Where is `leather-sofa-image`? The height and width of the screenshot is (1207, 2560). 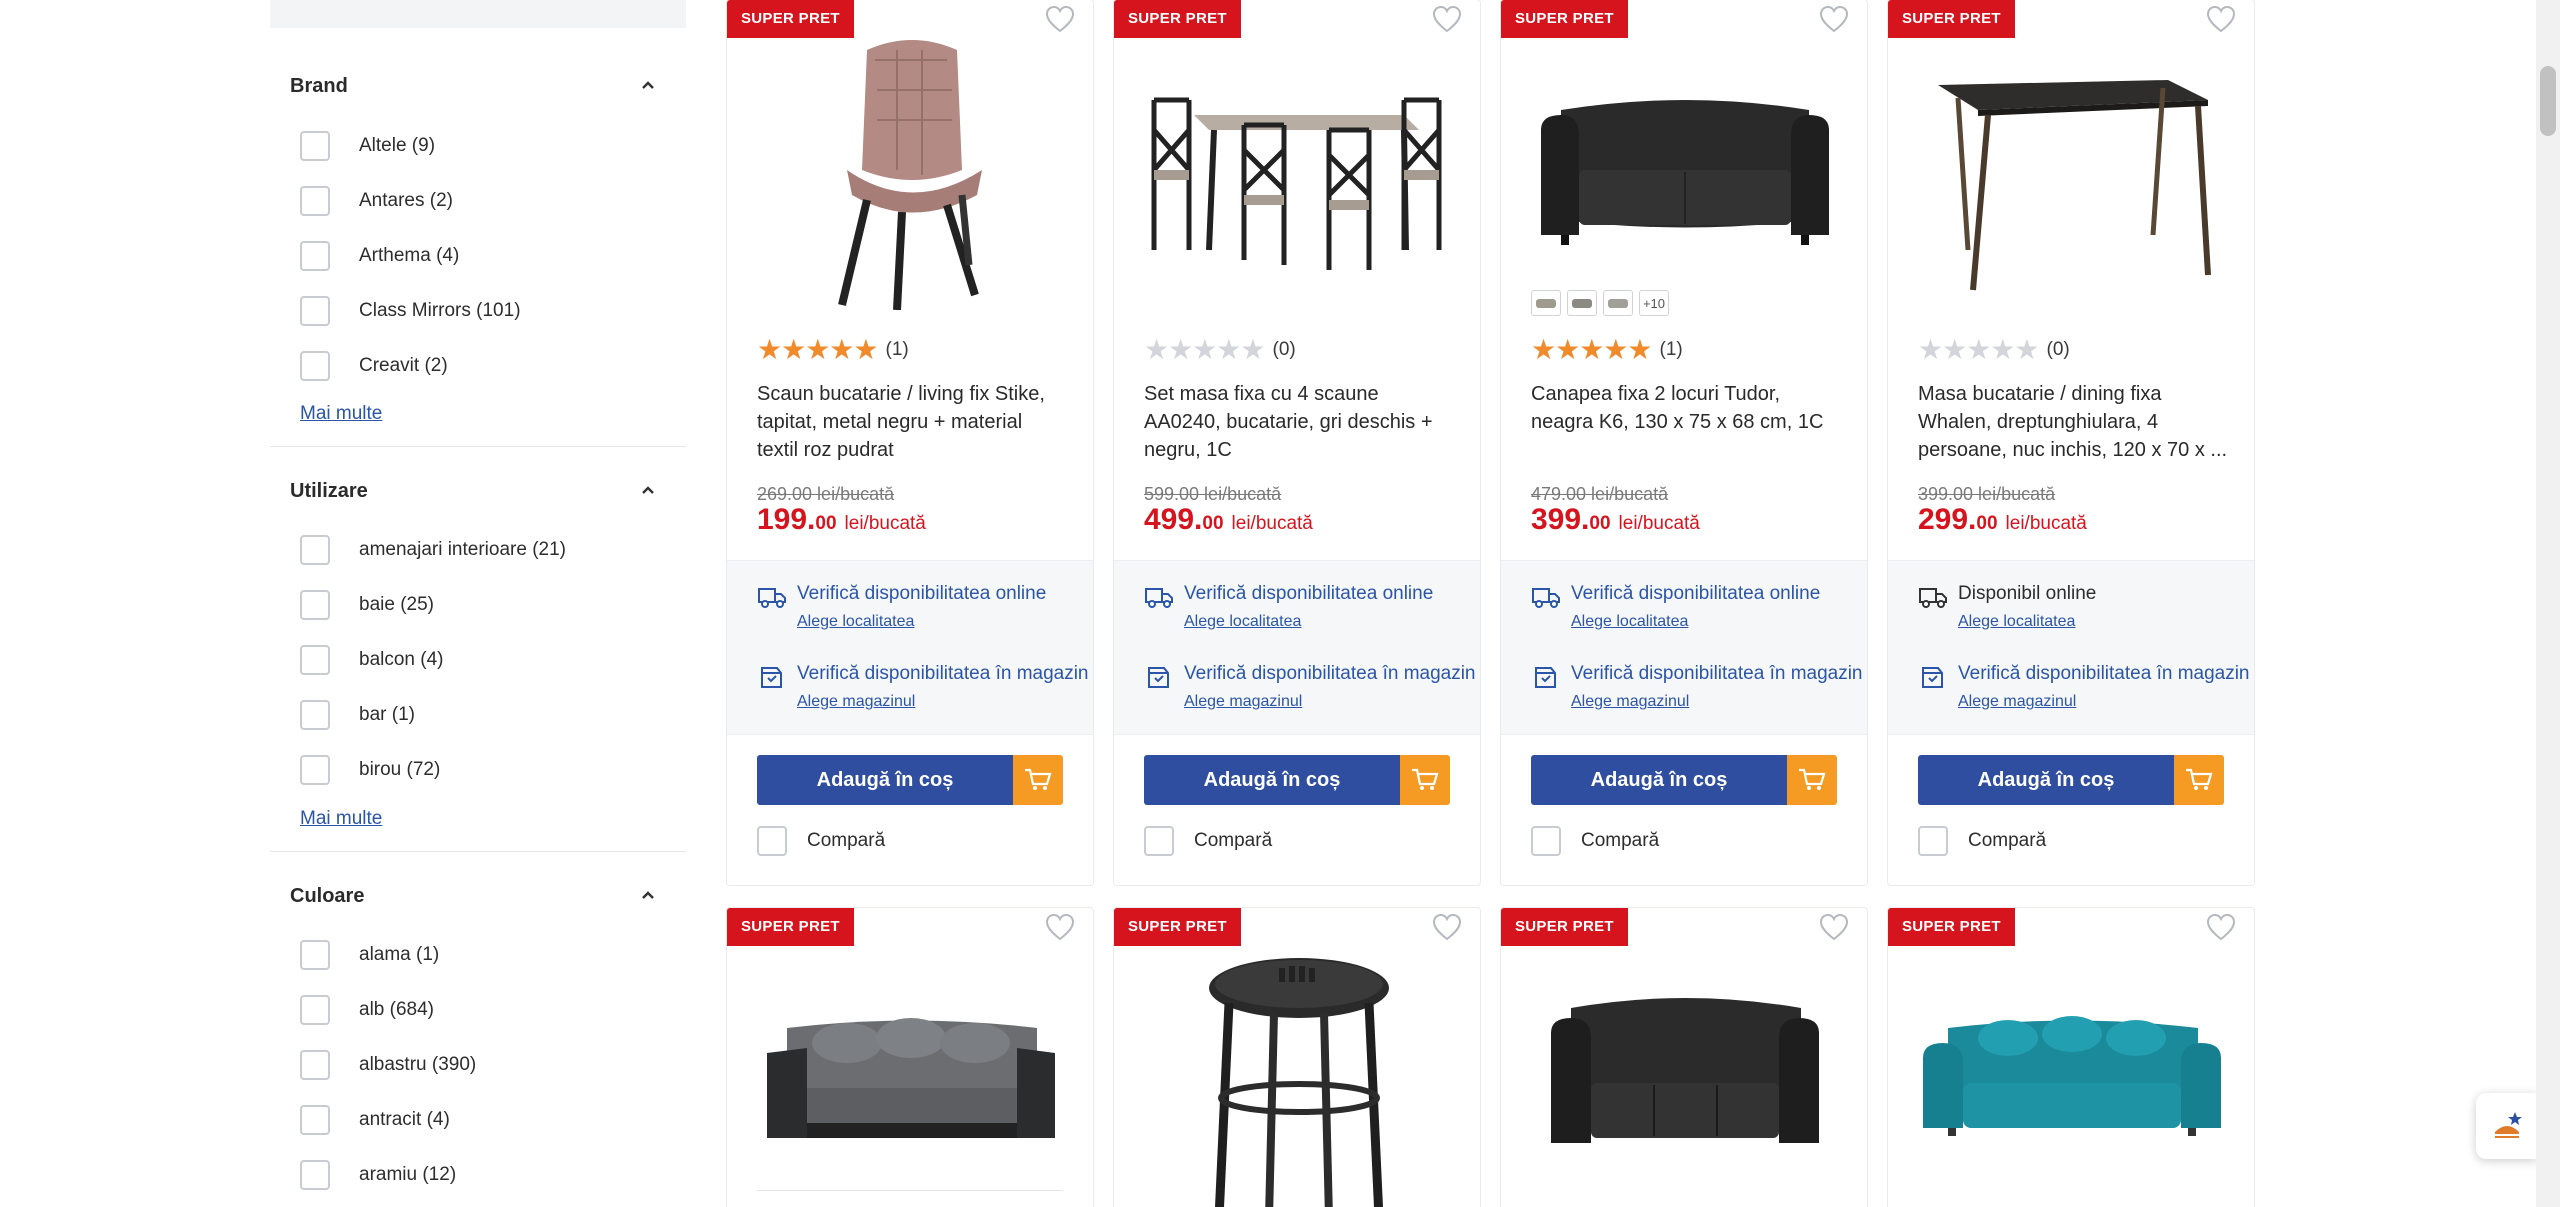 leather-sofa-image is located at coordinates (1685, 1078).